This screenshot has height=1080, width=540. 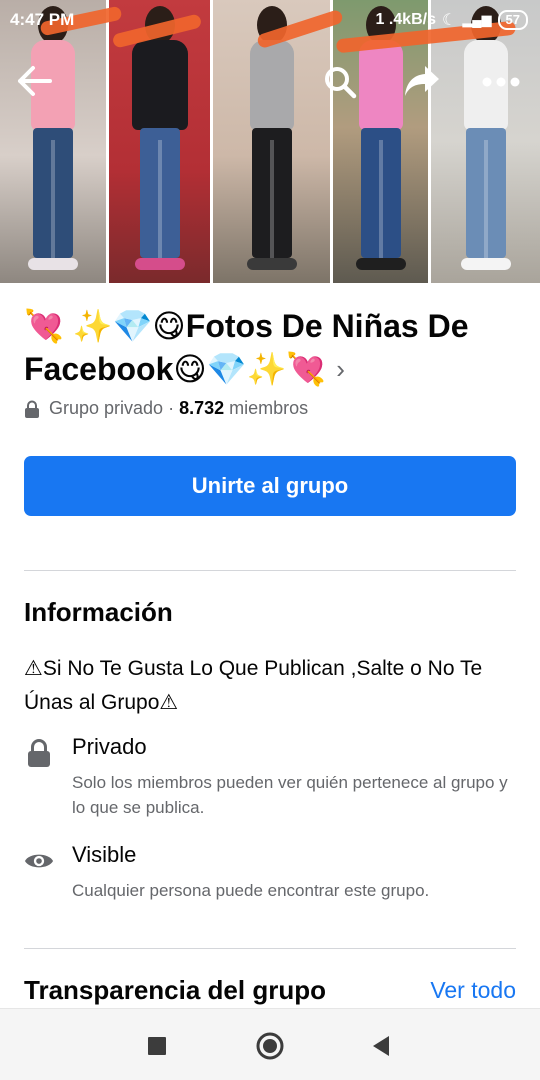 I want to click on home-button, so click(x=270, y=1046).